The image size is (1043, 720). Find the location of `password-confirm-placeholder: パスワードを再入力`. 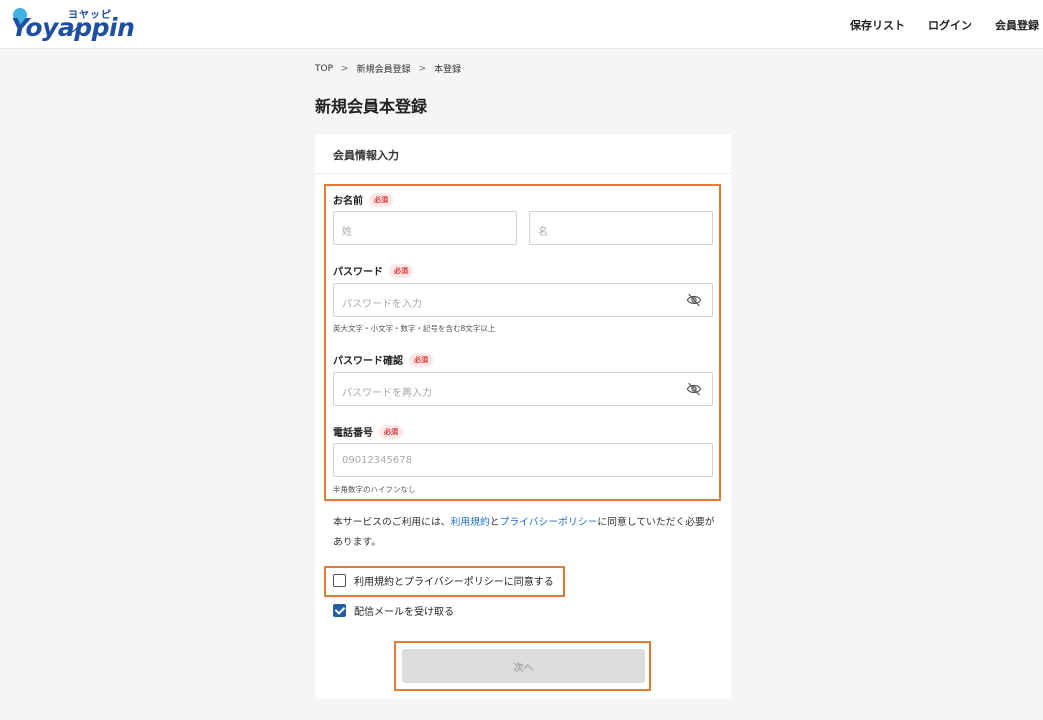

password-confirm-placeholder: パスワードを再入力 is located at coordinates (387, 393).